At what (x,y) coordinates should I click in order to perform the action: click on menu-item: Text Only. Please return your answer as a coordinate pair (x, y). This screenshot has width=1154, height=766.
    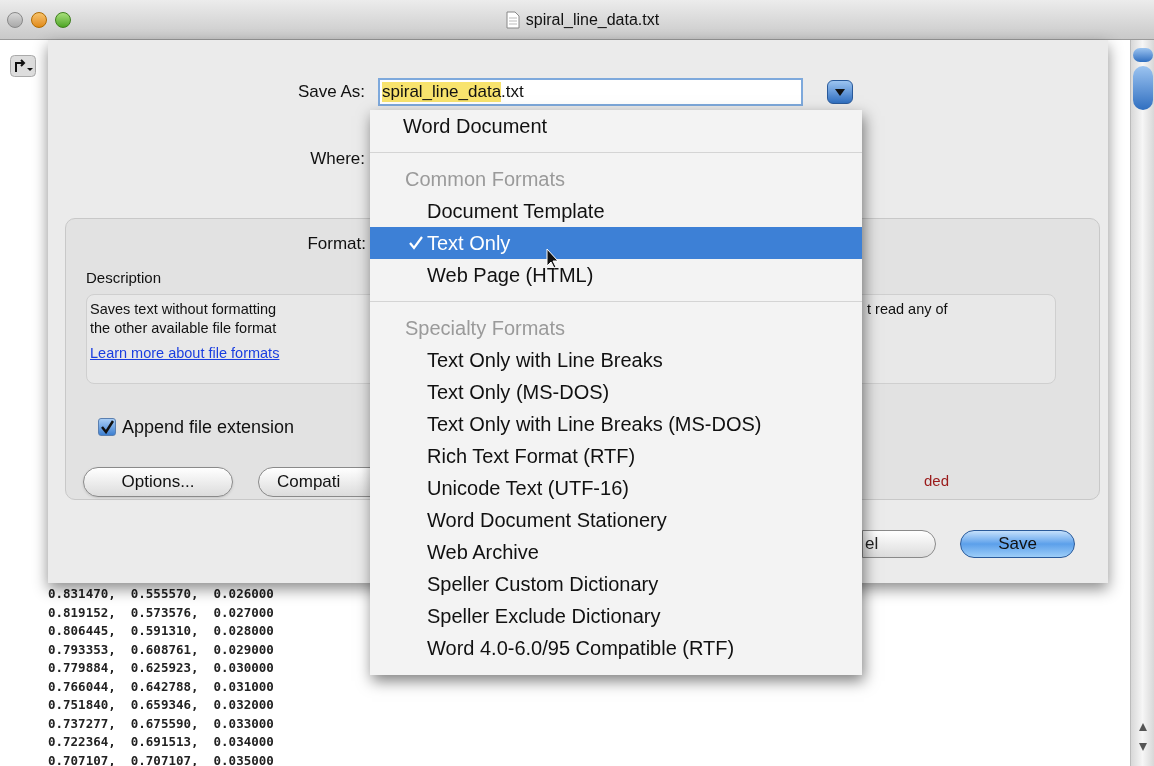
    Looking at the image, I should click on (616, 243).